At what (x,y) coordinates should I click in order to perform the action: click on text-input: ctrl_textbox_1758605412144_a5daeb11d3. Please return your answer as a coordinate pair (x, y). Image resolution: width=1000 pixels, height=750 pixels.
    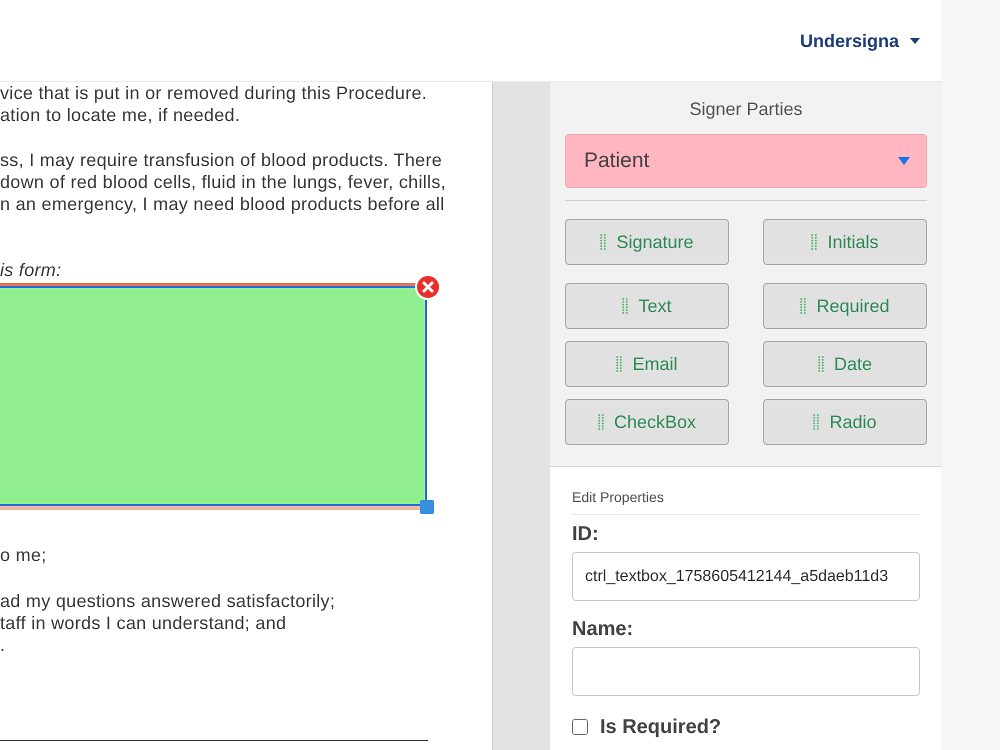
    Looking at the image, I should click on (746, 576).